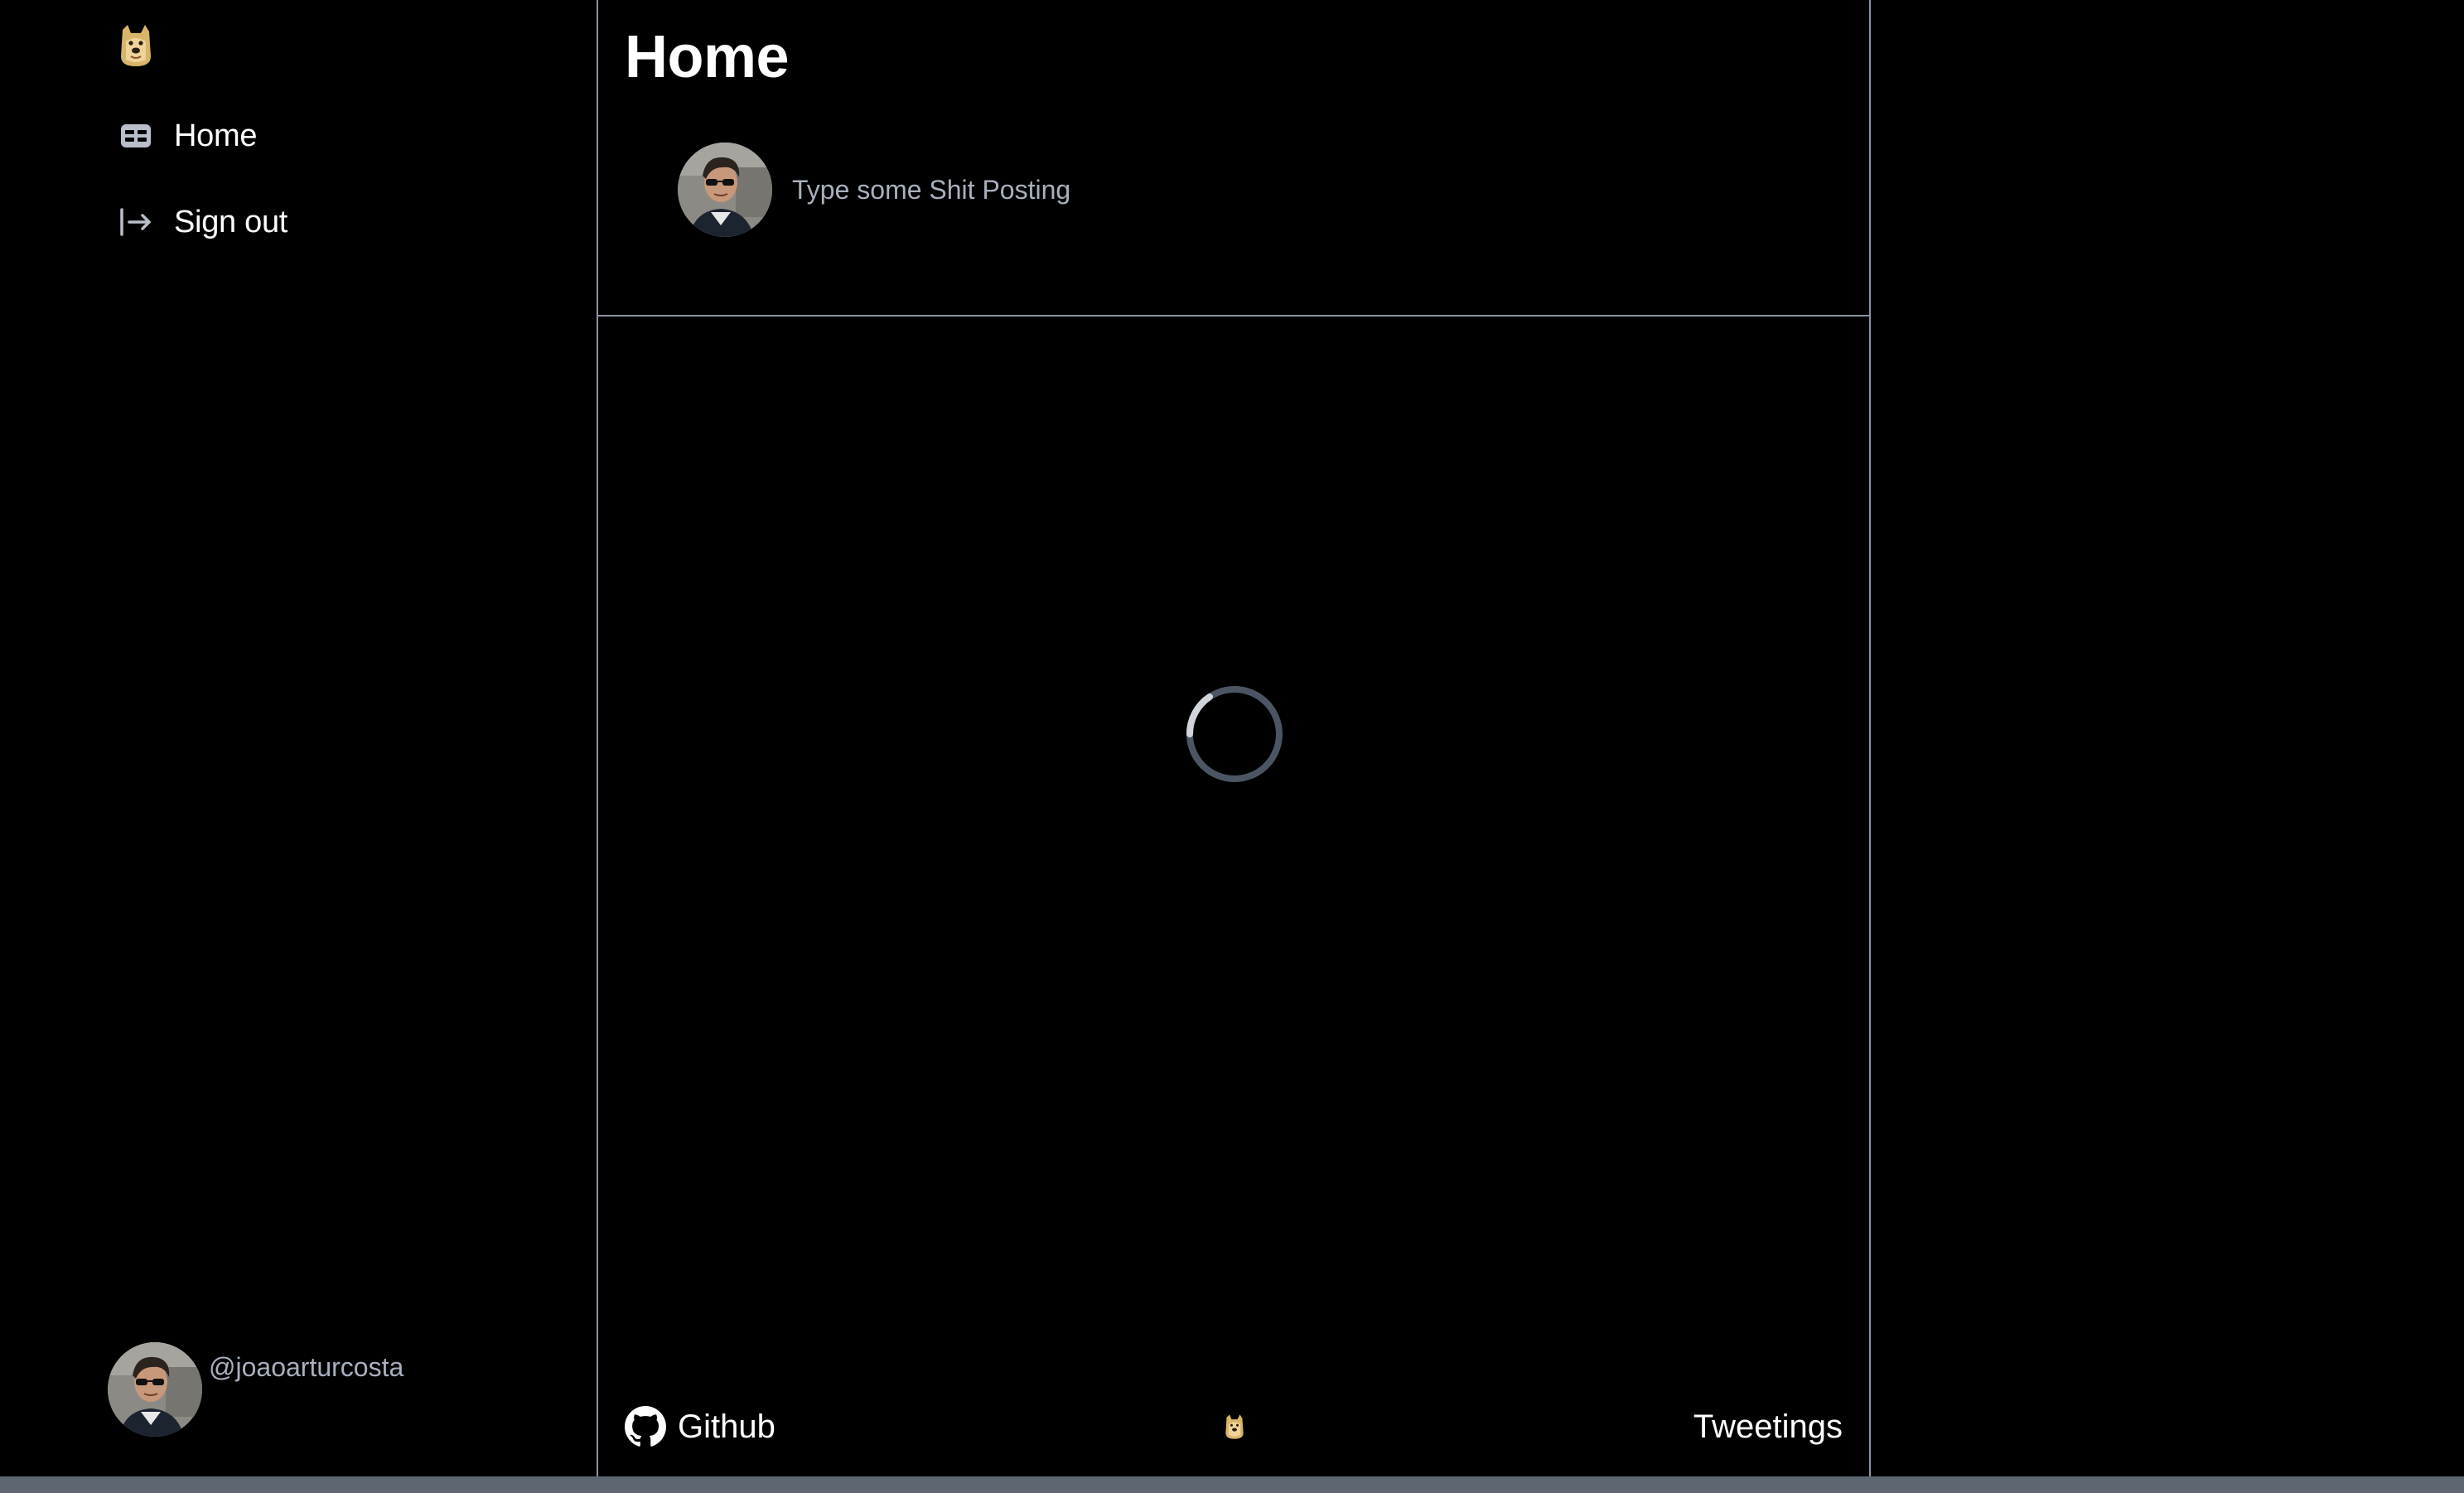 The width and height of the screenshot is (2464, 1493). I want to click on page-title: Home, so click(707, 57).